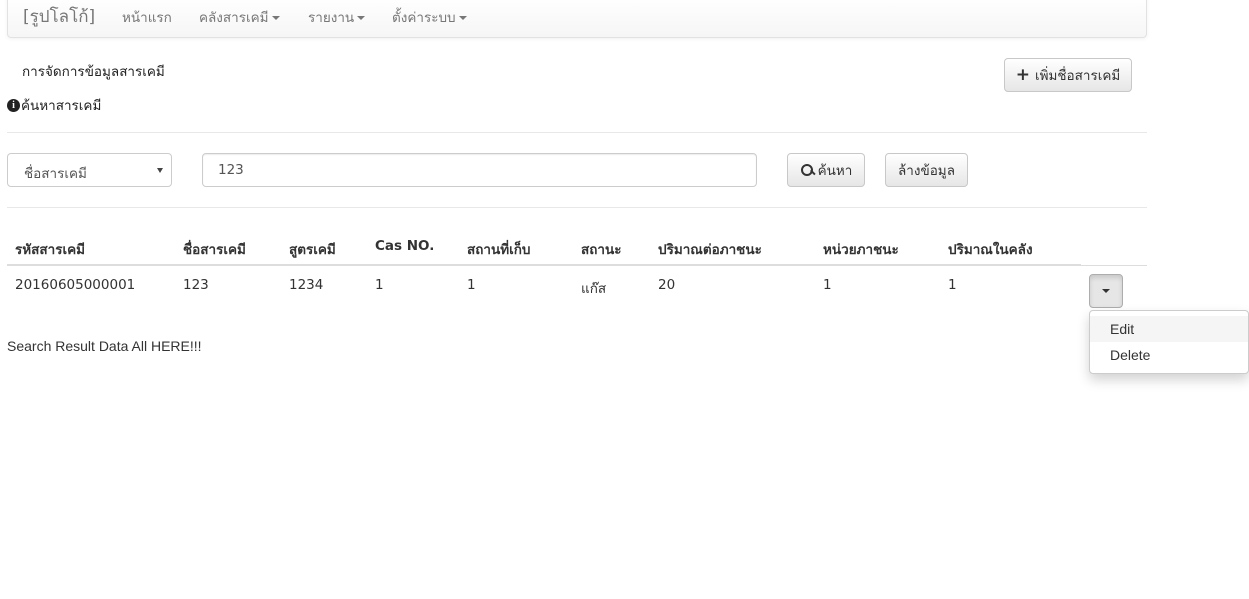 The height and width of the screenshot is (599, 1249). What do you see at coordinates (601, 250) in the screenshot?
I see `table-header: สถานะ` at bounding box center [601, 250].